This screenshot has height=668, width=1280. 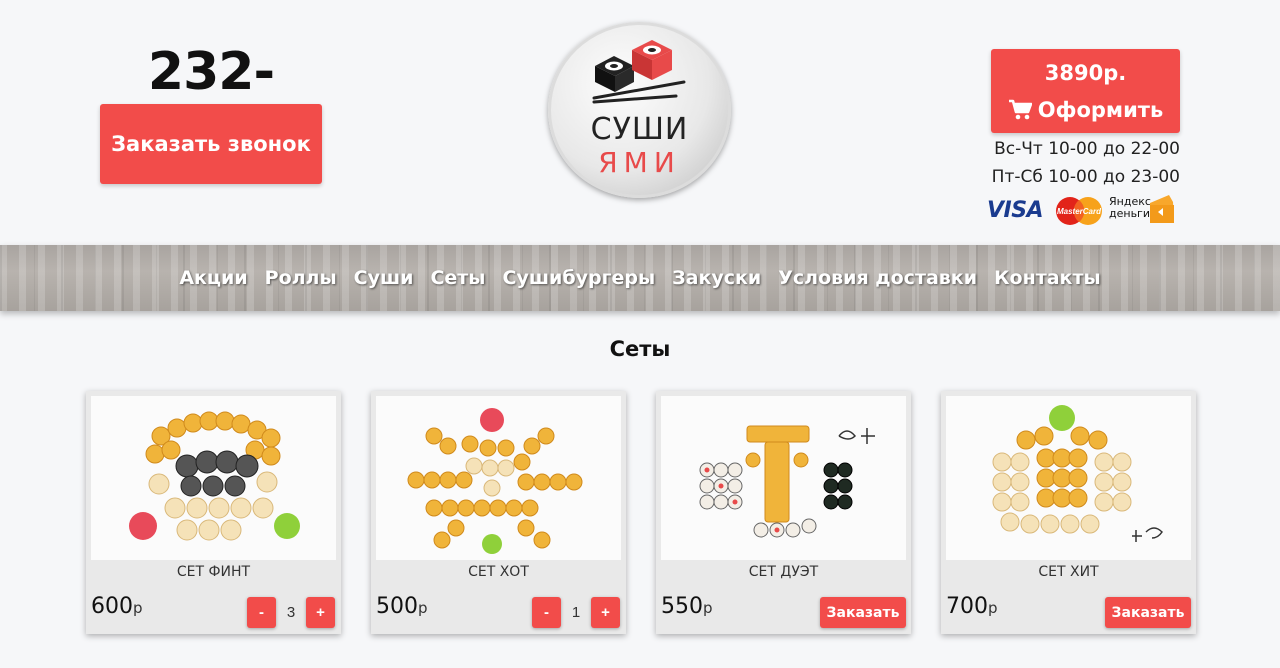 I want to click on product-price: 600р, so click(x=117, y=606).